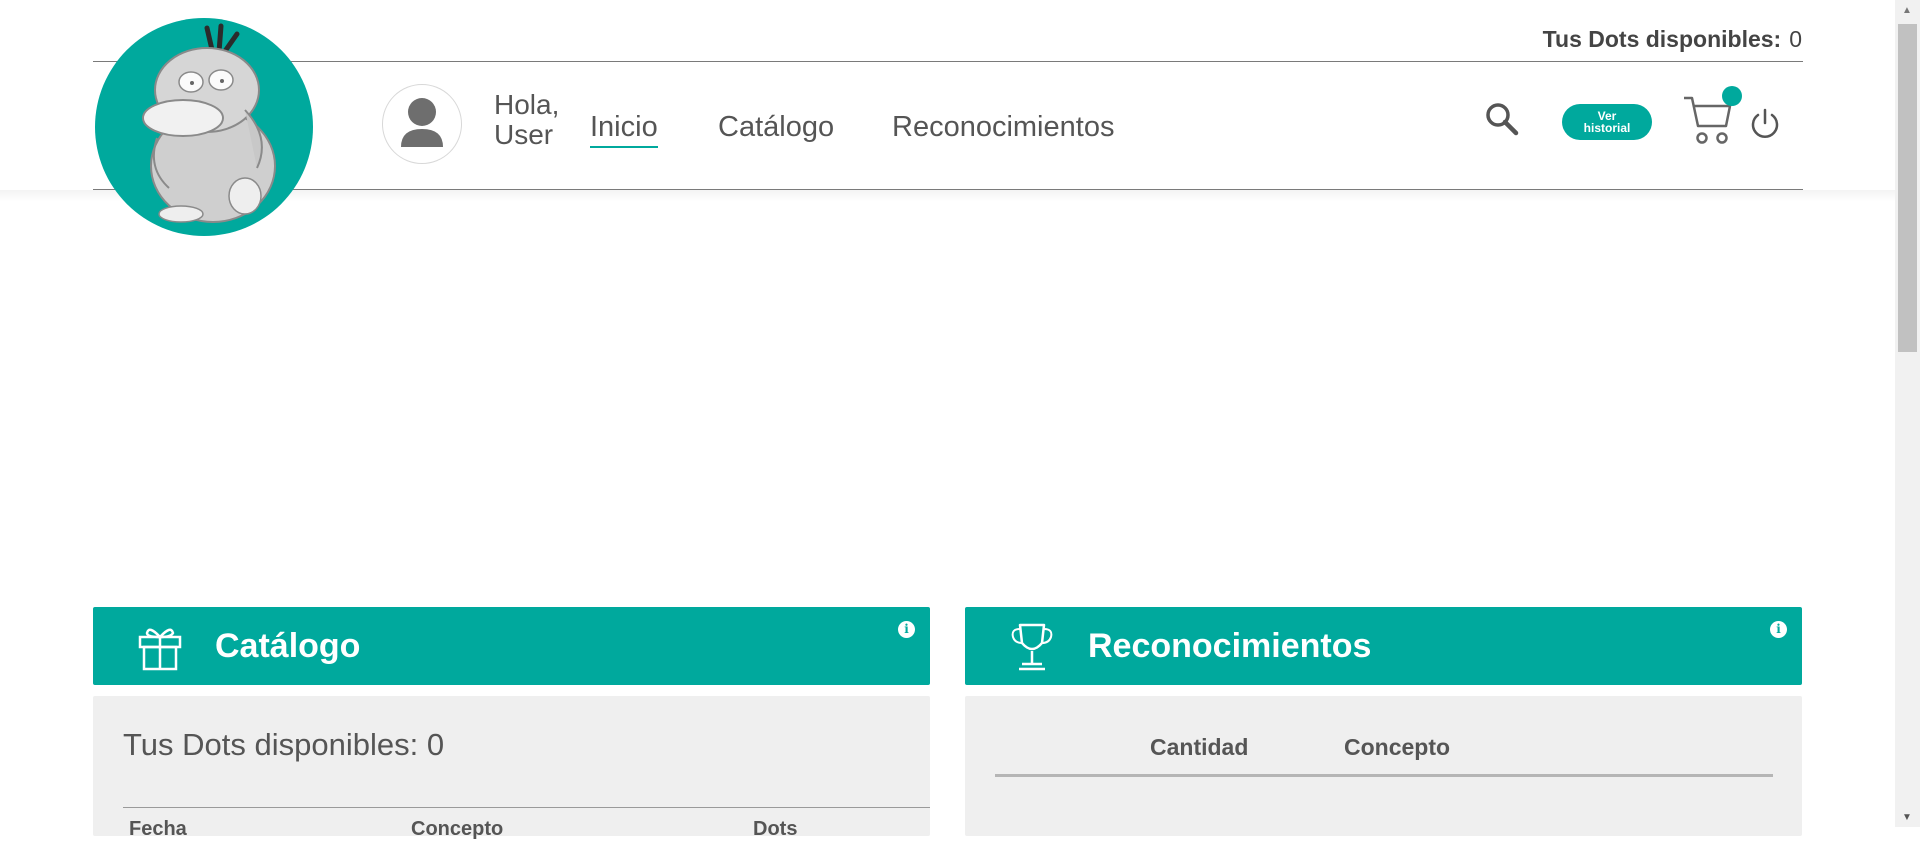 The image size is (1920, 841). I want to click on recognitions-col-cantidad: Cantidad, so click(1199, 747).